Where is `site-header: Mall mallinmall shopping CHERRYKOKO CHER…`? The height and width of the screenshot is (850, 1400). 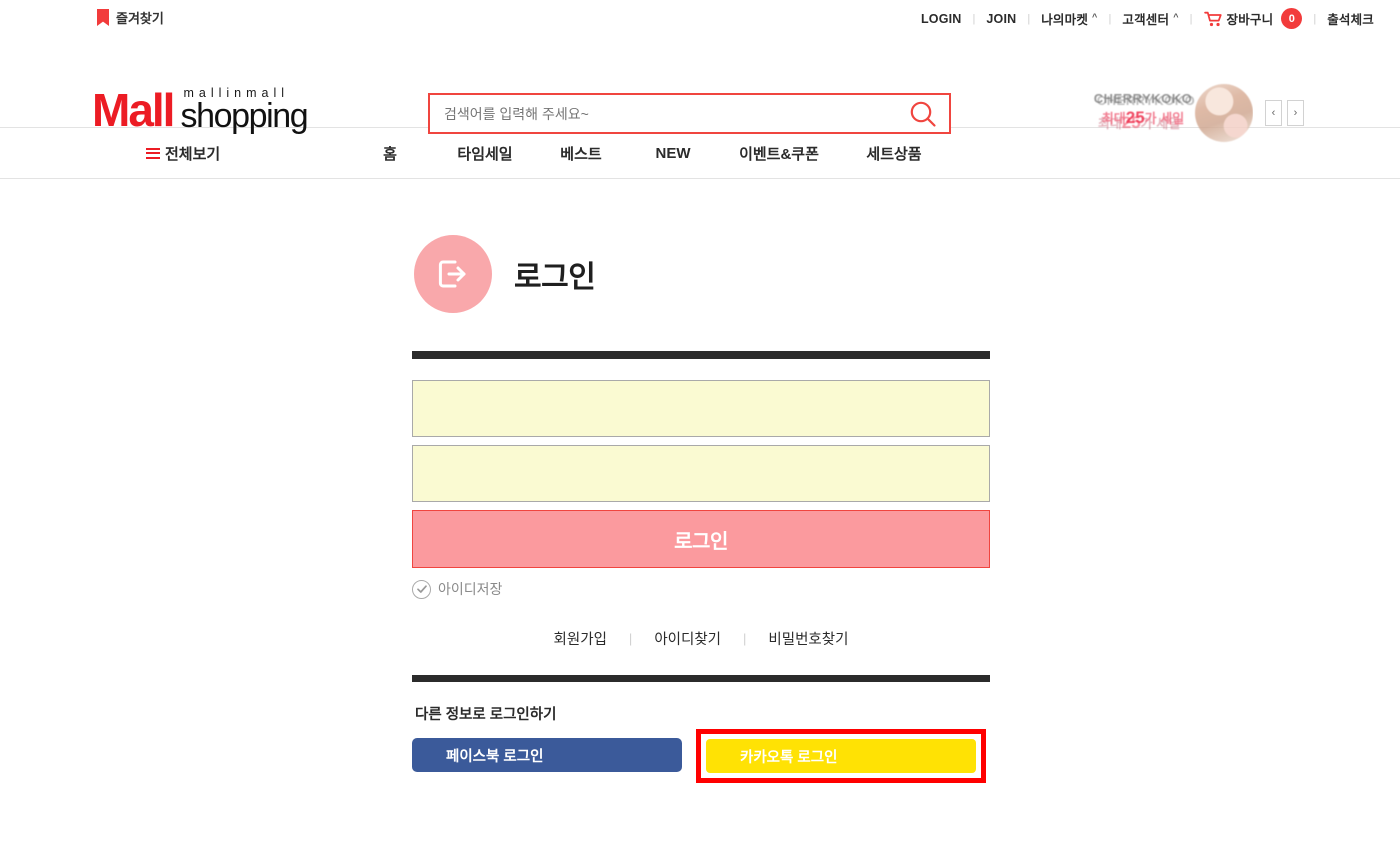 site-header: Mall mallinmall shopping CHERRYKOKO CHER… is located at coordinates (700, 88).